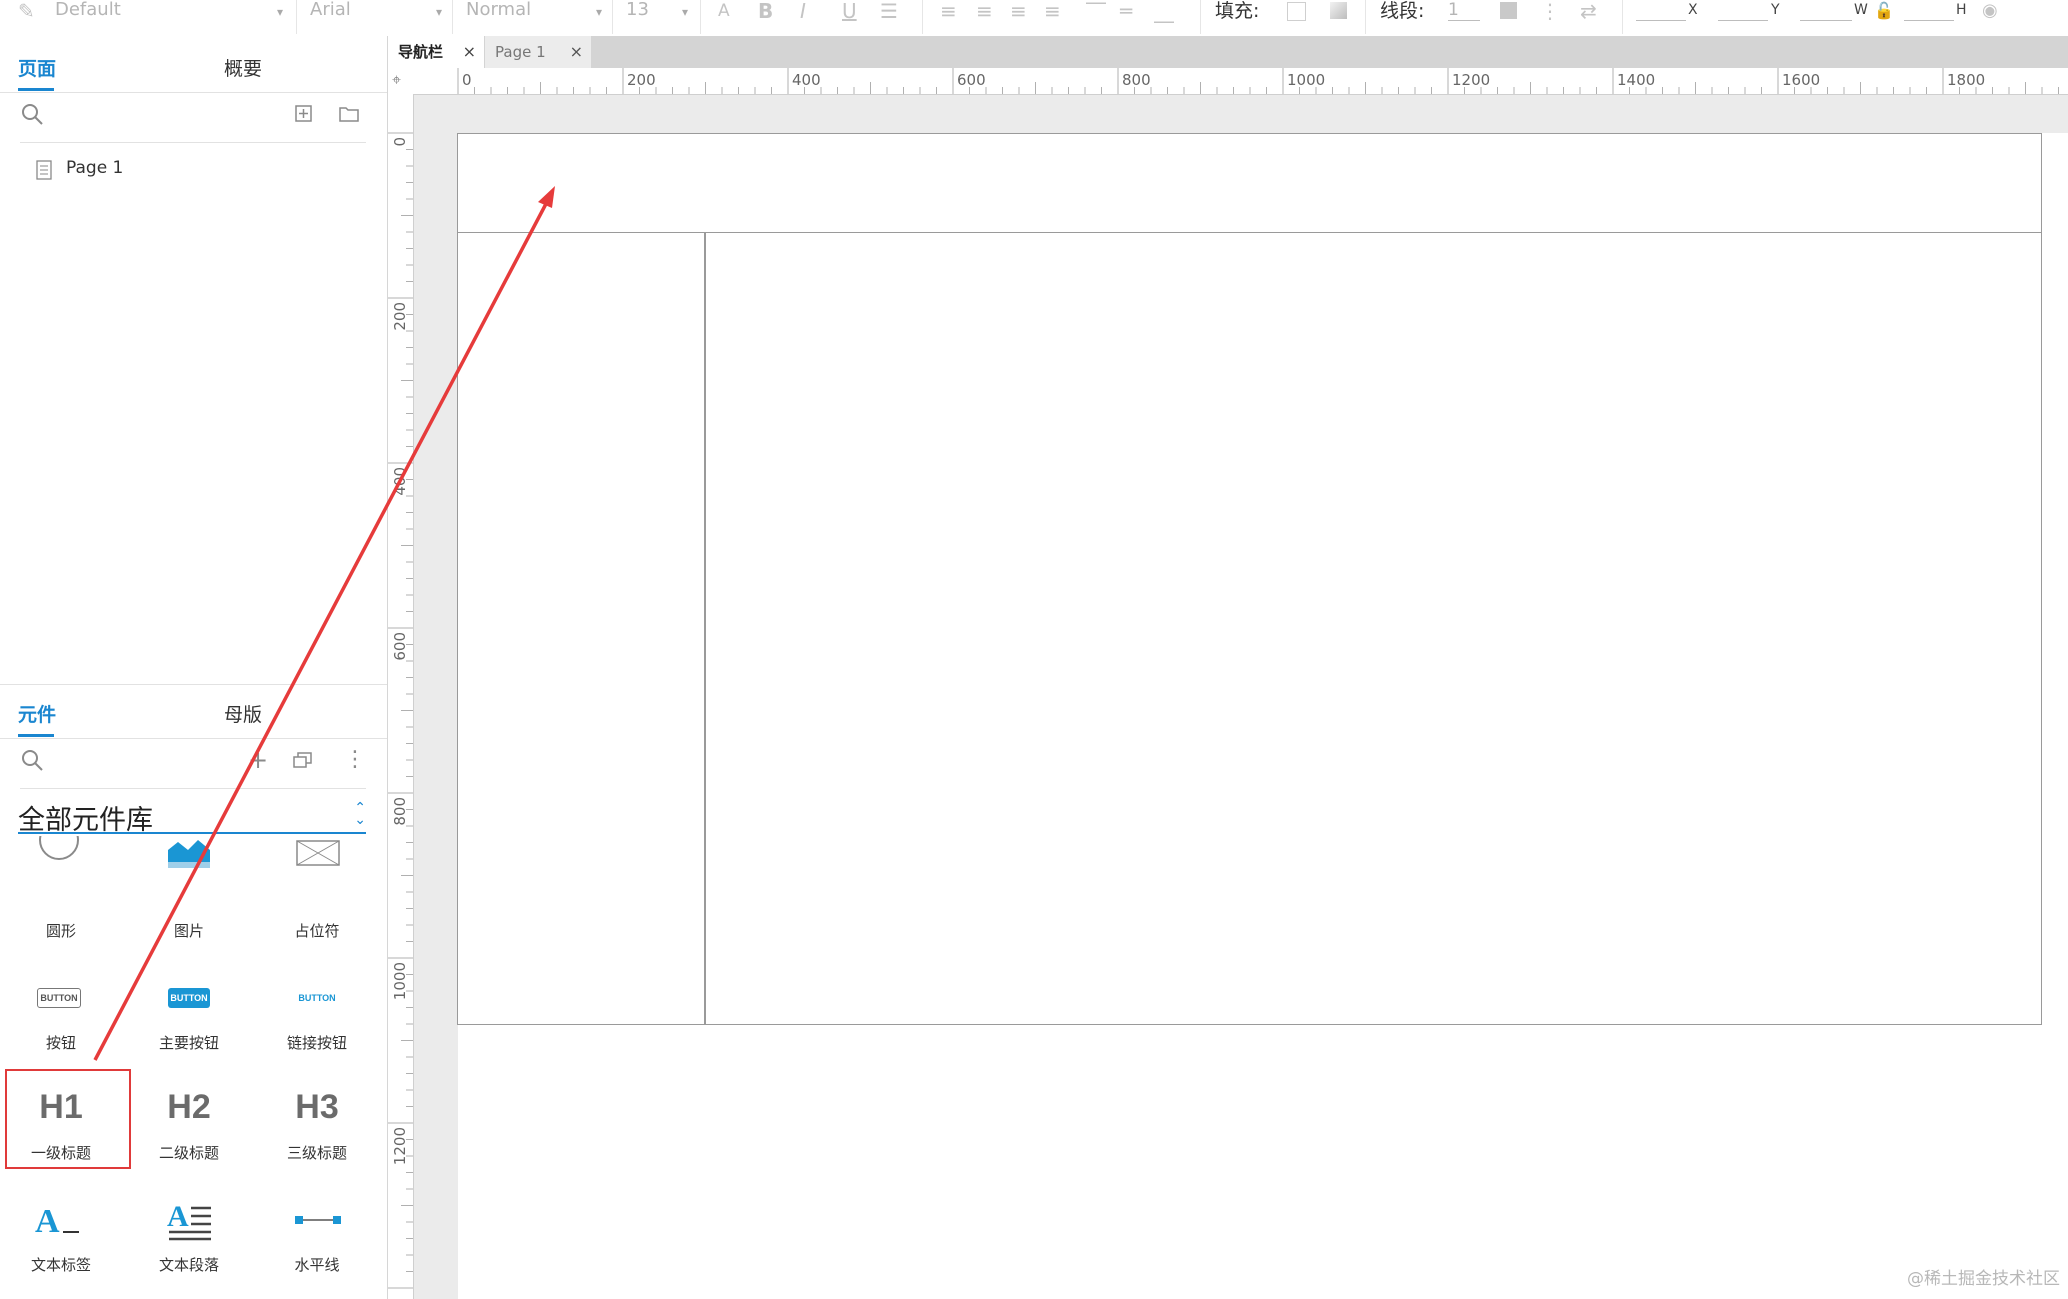 The width and height of the screenshot is (2068, 1299). I want to click on tab-outline: 概要, so click(243, 69).